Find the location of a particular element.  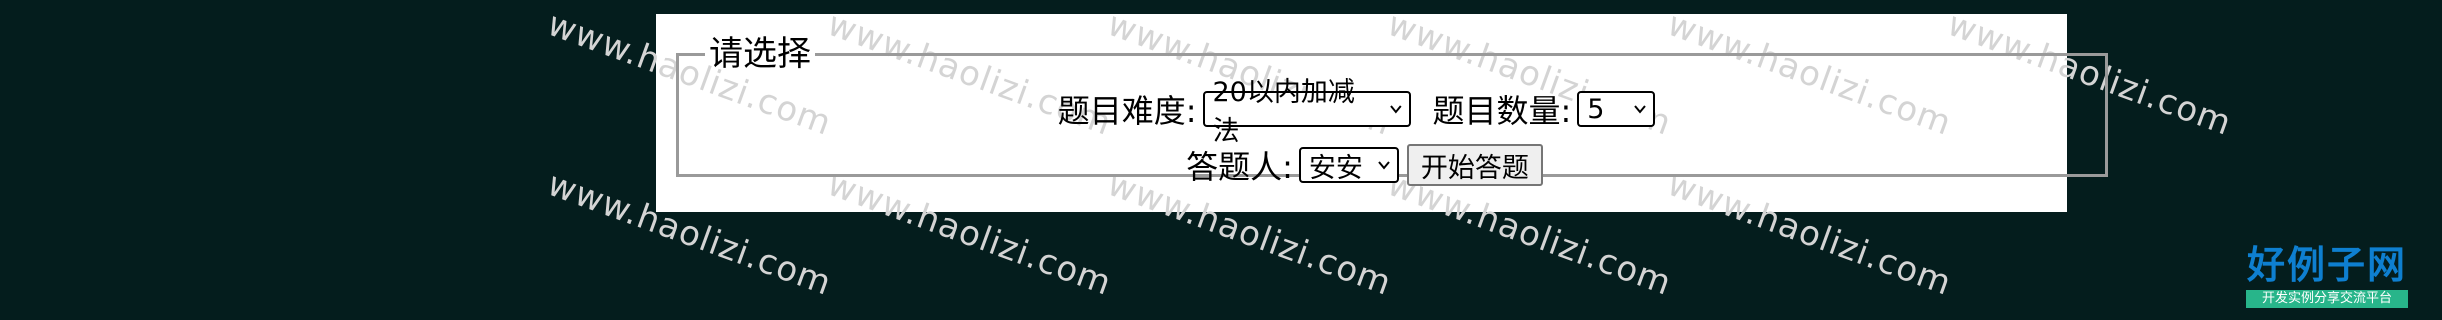

answerer-row: 答题人: 安安 开始答题 is located at coordinates (1361, 165).